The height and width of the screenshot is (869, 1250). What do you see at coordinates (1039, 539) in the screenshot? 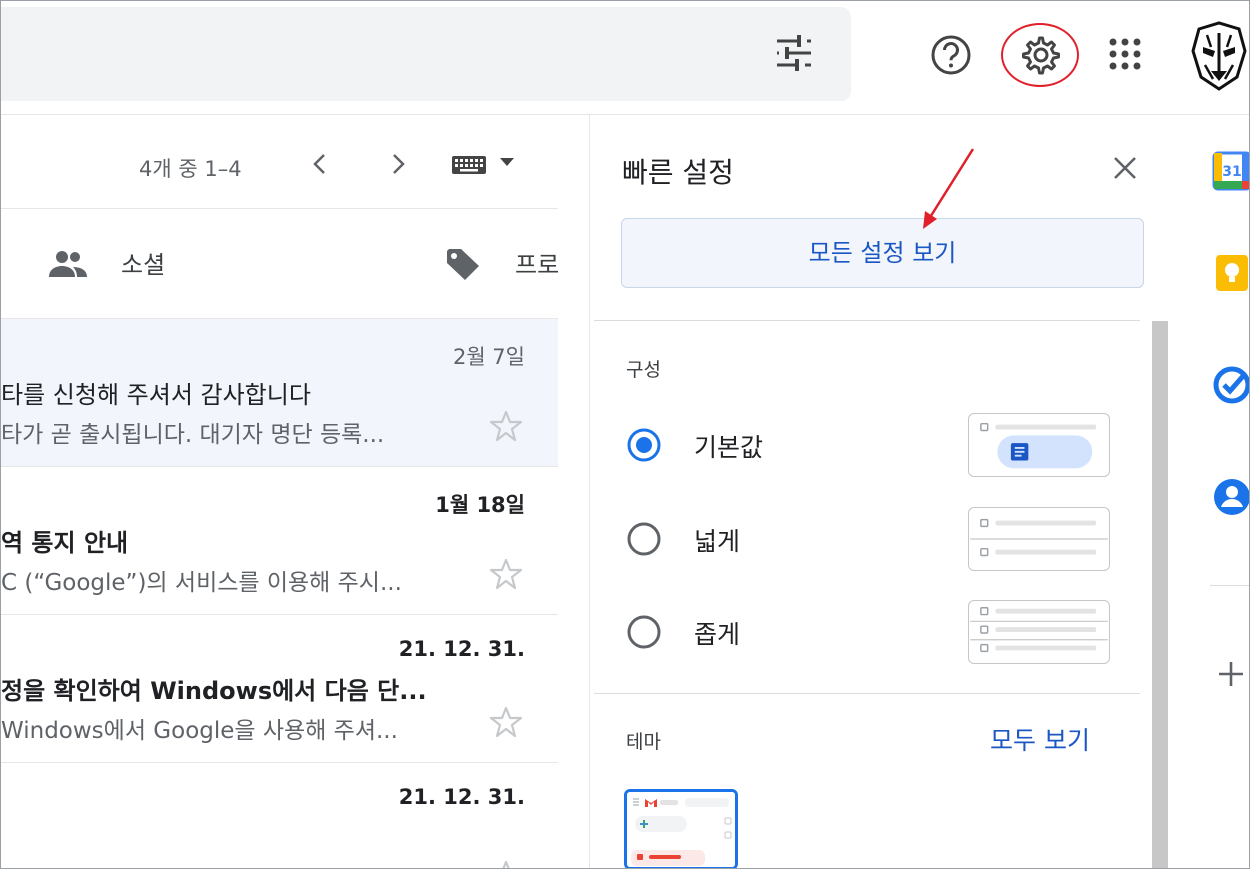
I see `density-comfortable-preview` at bounding box center [1039, 539].